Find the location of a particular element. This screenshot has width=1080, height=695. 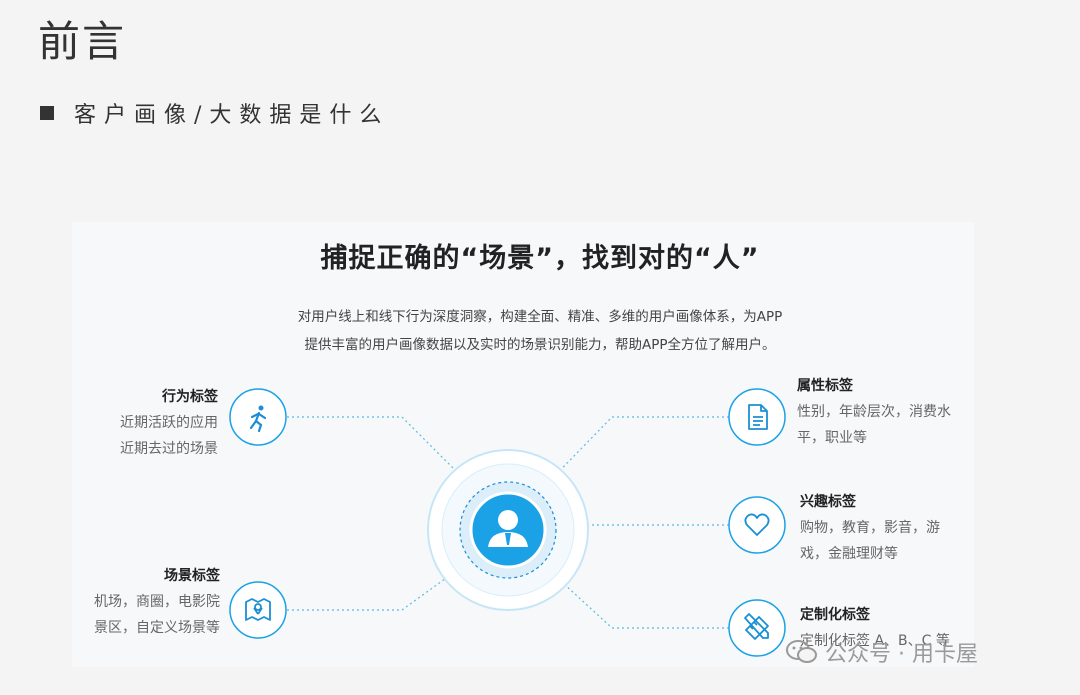

interest-tag-title: 兴趣标签 is located at coordinates (828, 502).